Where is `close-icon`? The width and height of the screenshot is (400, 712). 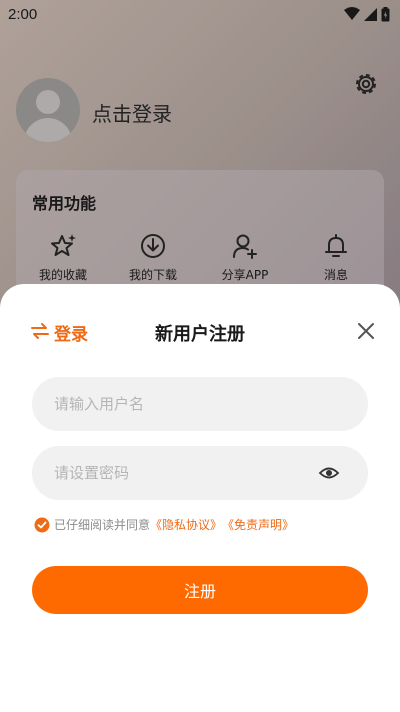 close-icon is located at coordinates (366, 331).